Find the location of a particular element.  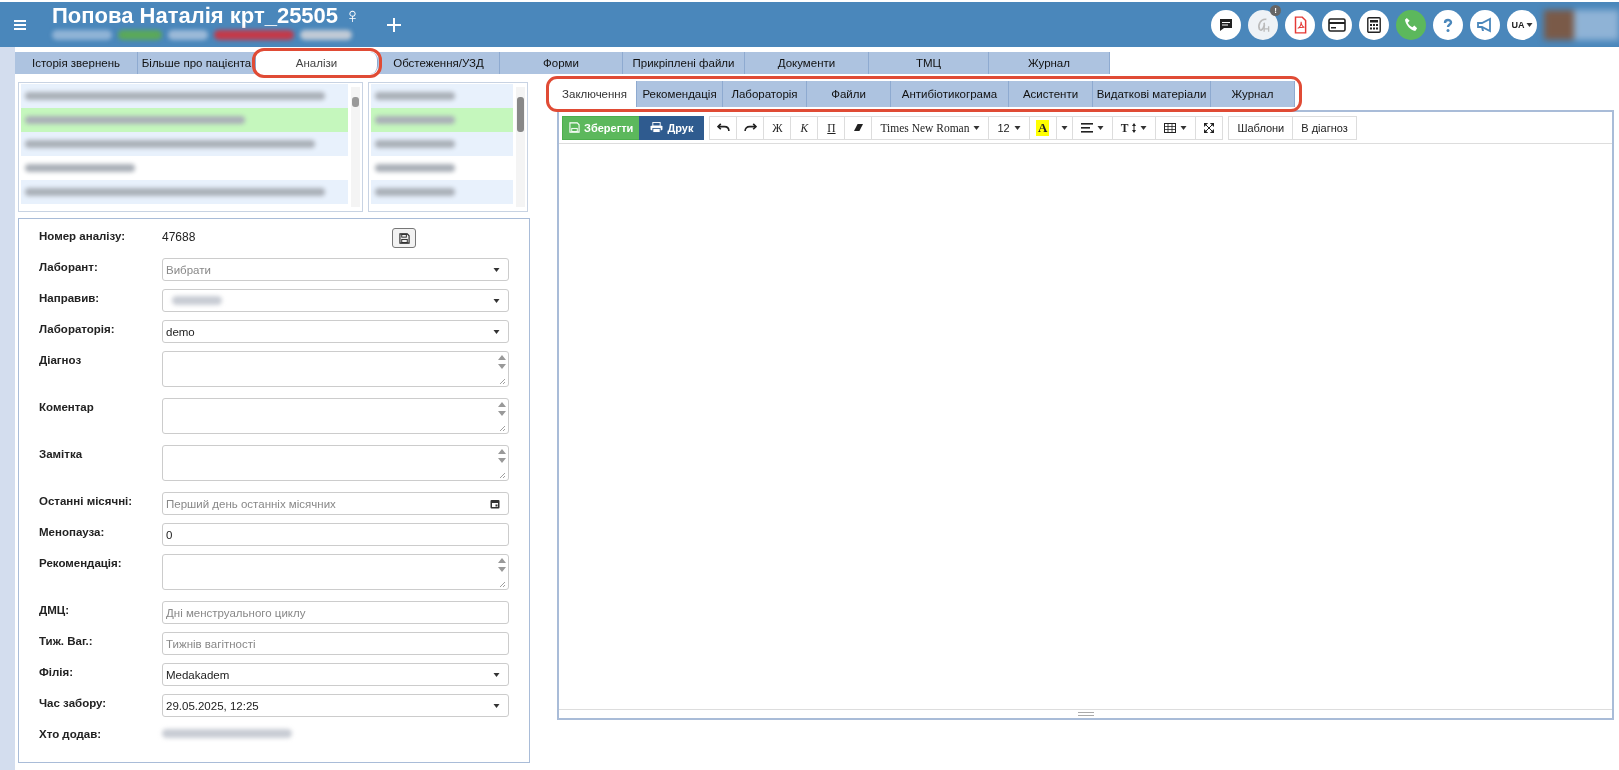

to-diagnosis-button: В діагноз is located at coordinates (1324, 127).